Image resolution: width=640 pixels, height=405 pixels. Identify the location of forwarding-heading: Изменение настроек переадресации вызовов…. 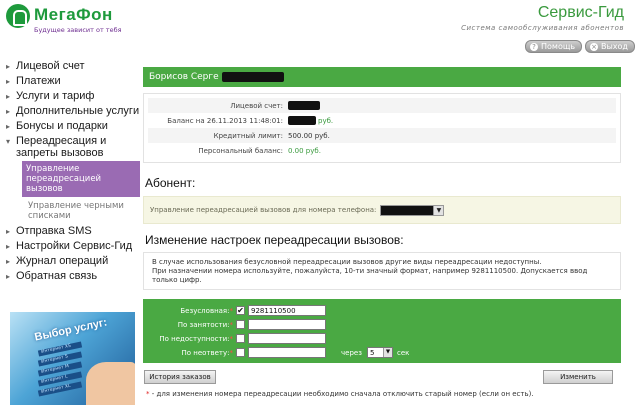
(274, 240).